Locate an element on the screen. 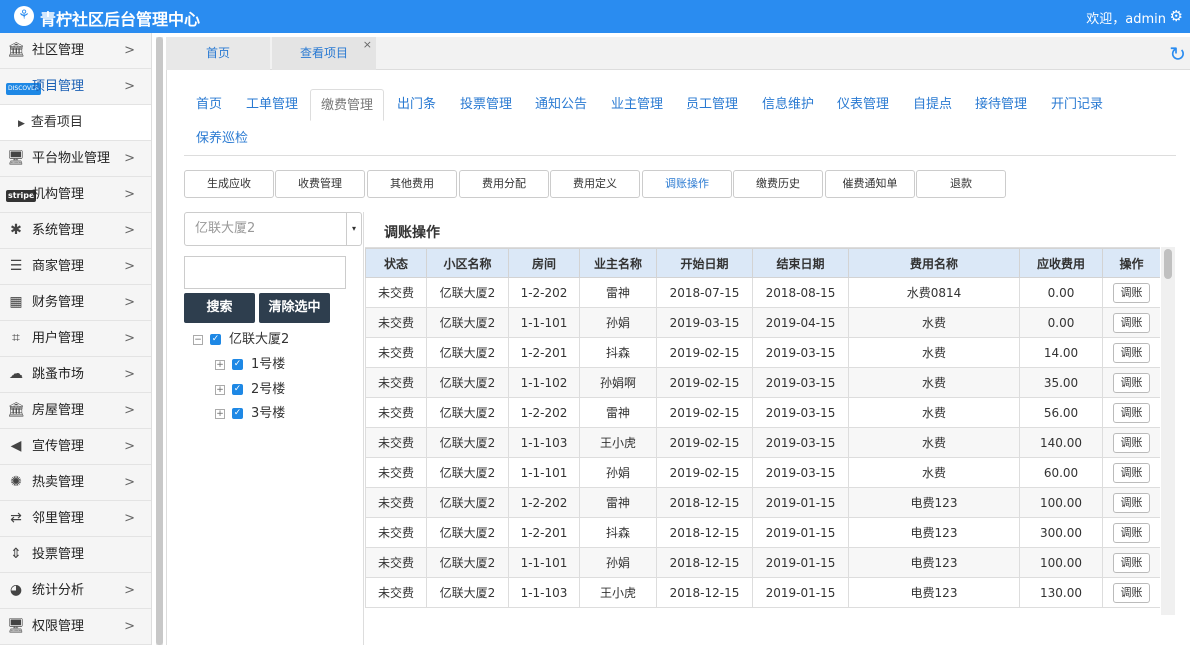  sidebar-item-permissions: 🖥 权限管理 > is located at coordinates (75, 627).